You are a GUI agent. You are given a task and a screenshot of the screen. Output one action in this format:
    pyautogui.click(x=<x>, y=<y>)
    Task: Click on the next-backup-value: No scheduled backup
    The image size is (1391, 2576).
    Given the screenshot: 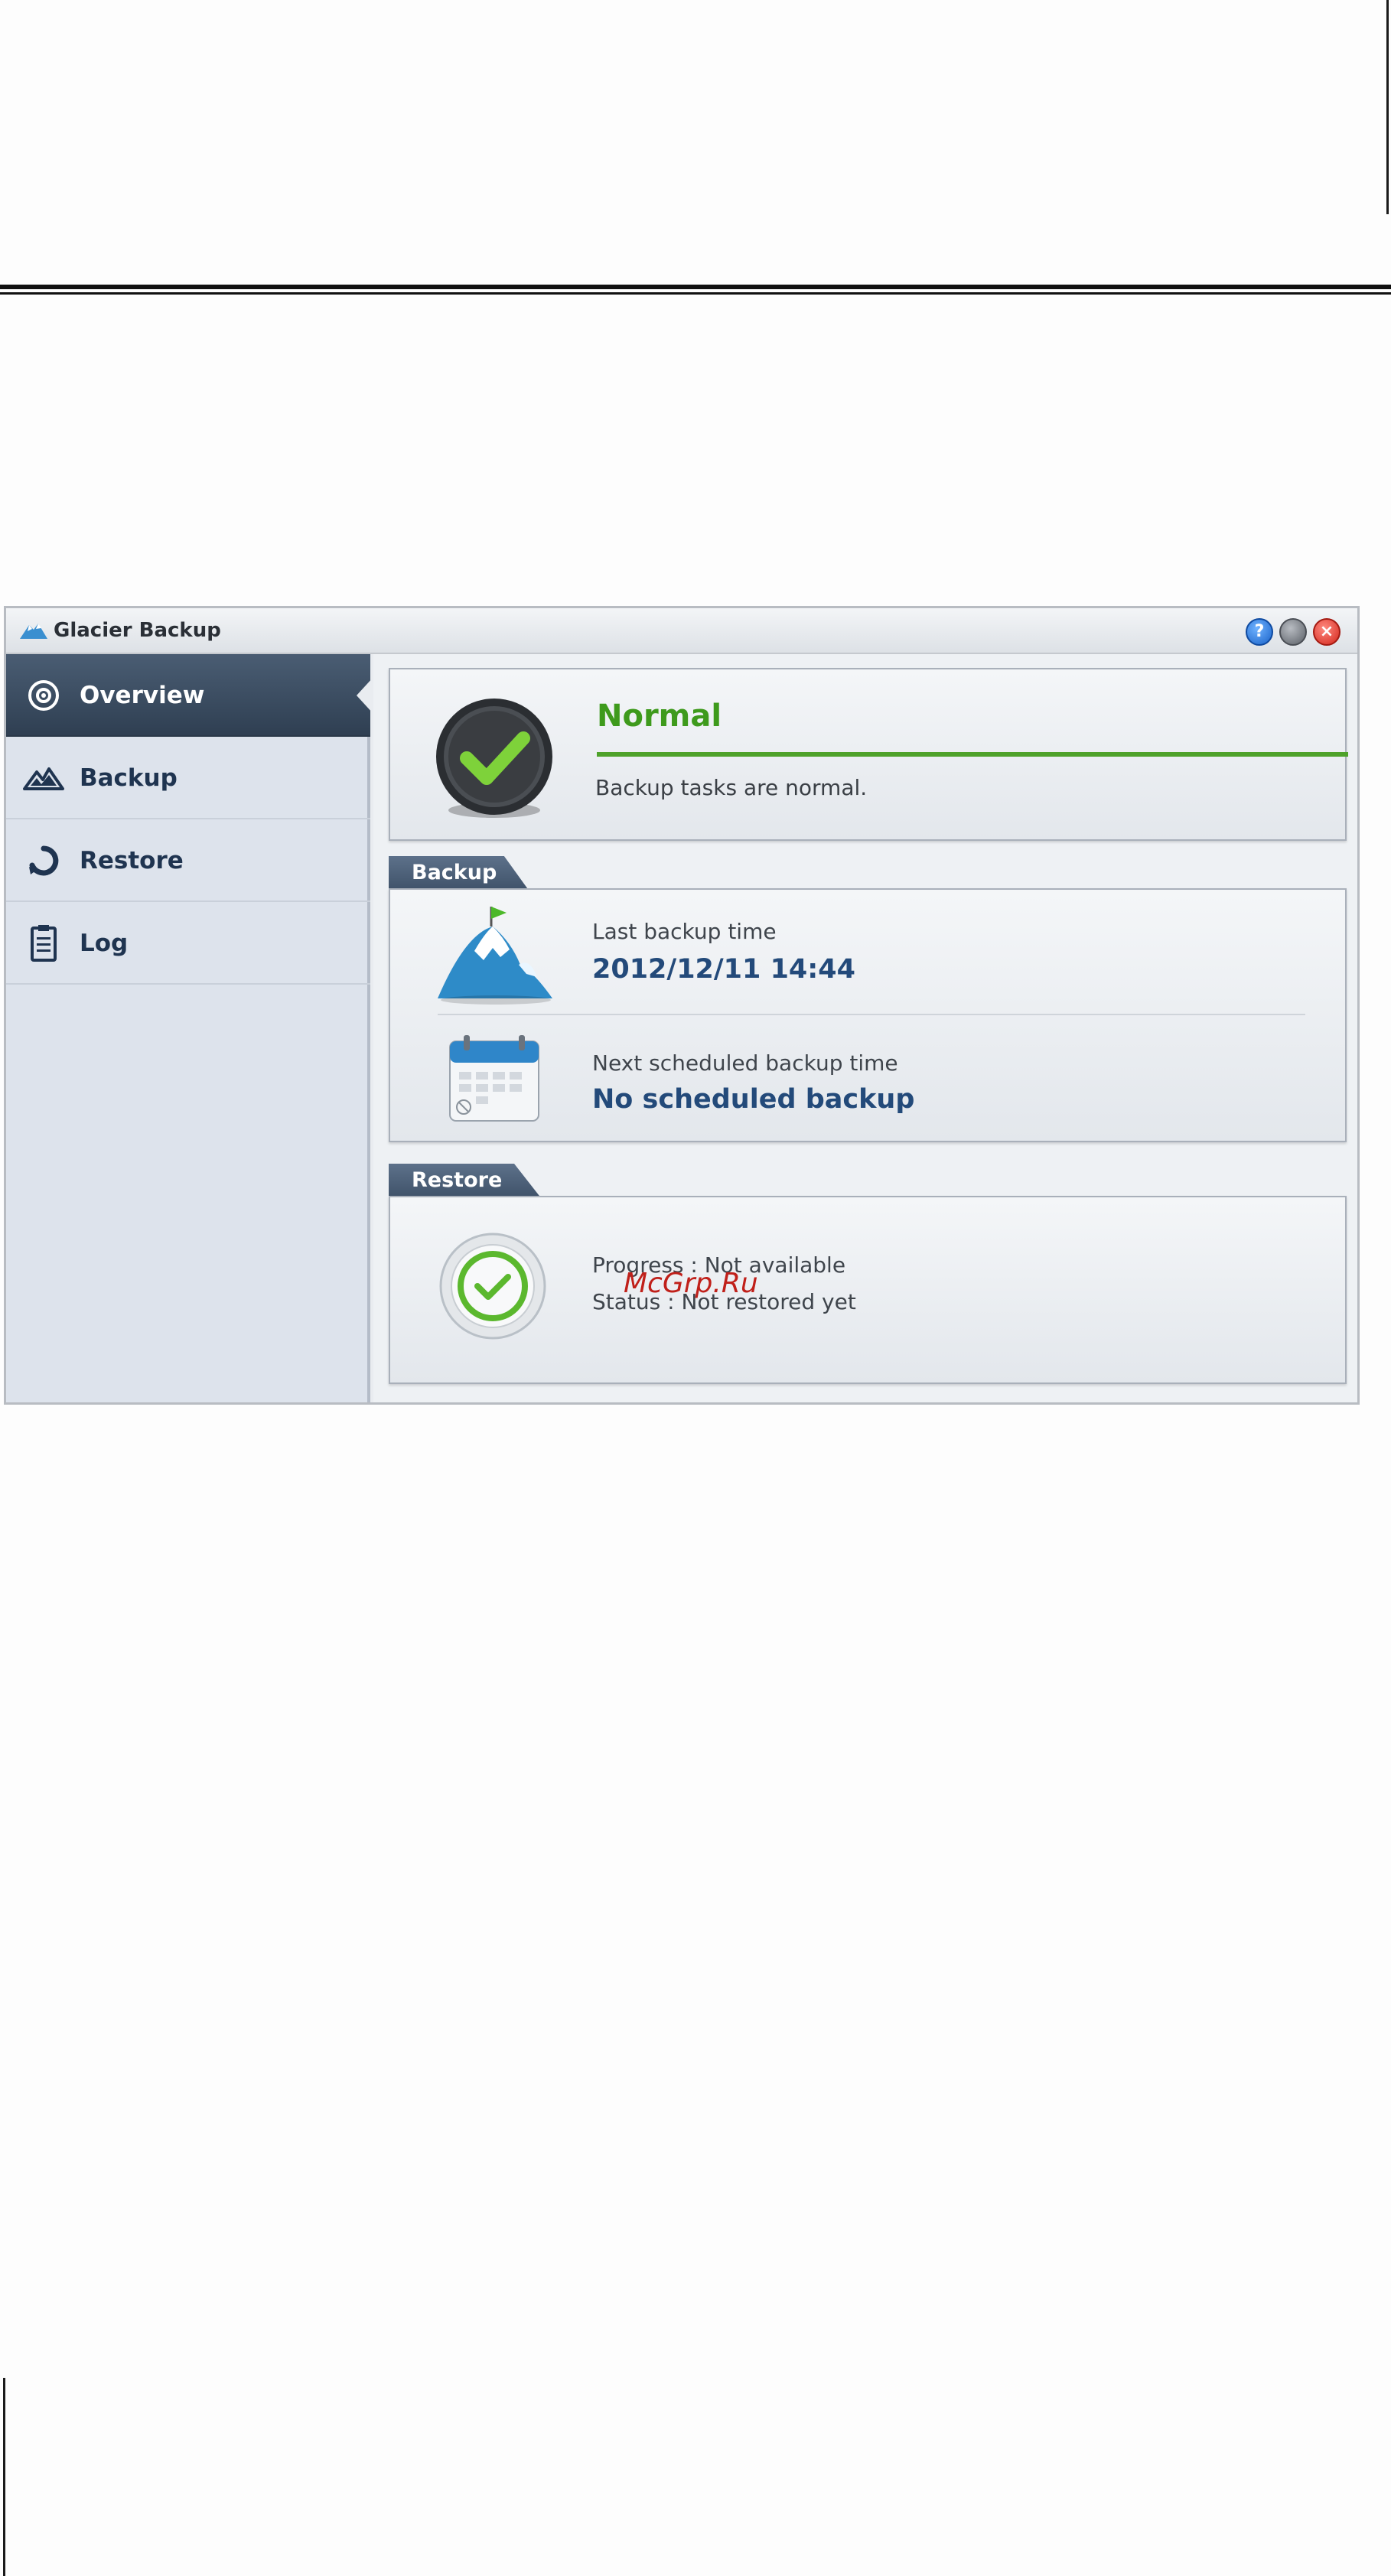 What is the action you would take?
    pyautogui.click(x=753, y=1100)
    